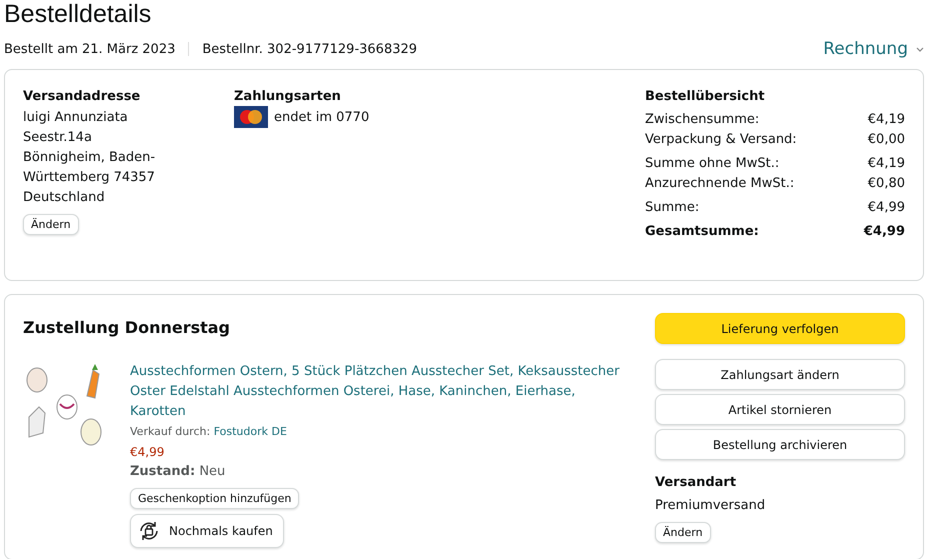  Describe the element at coordinates (886, 140) in the screenshot. I see `summary-value: €0,00` at that location.